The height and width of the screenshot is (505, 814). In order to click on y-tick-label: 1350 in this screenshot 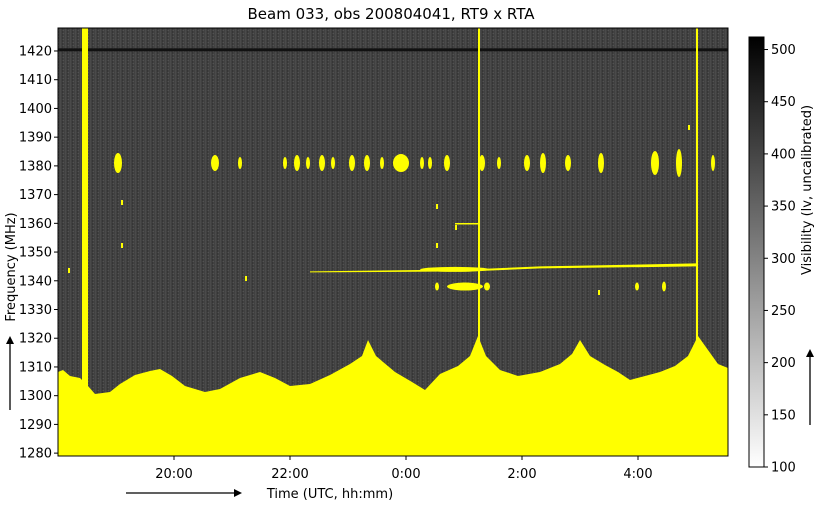, I will do `click(35, 253)`.